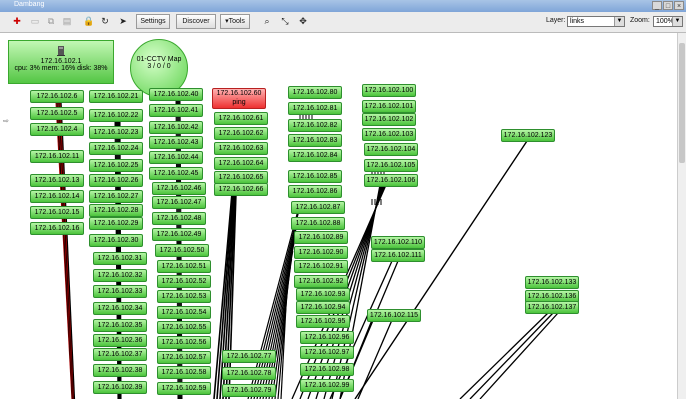 The width and height of the screenshot is (686, 399). What do you see at coordinates (89, 21) in the screenshot?
I see `lock-icon: 🔒` at bounding box center [89, 21].